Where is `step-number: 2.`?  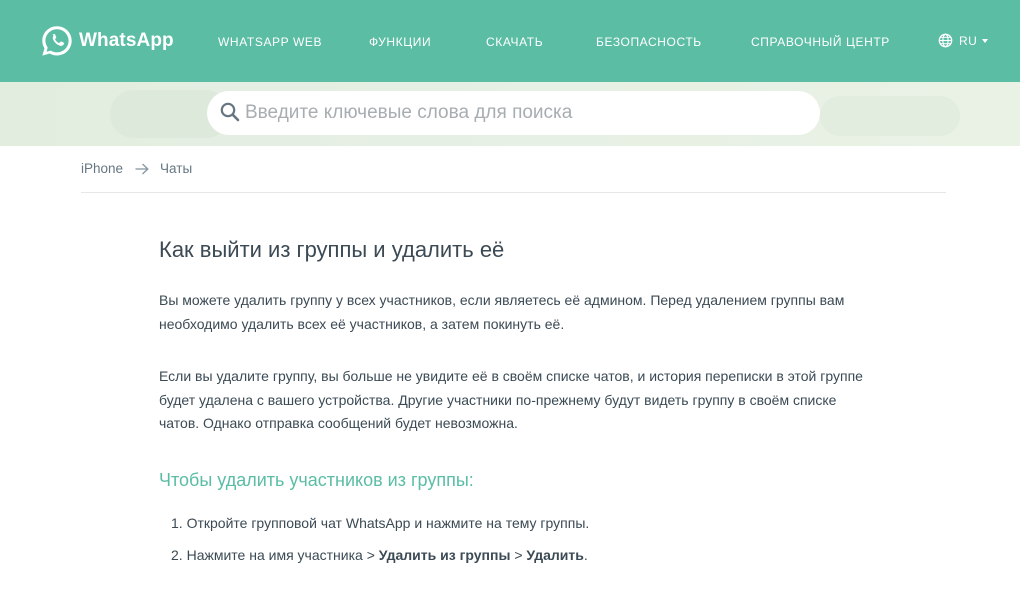
step-number: 2. is located at coordinates (177, 555).